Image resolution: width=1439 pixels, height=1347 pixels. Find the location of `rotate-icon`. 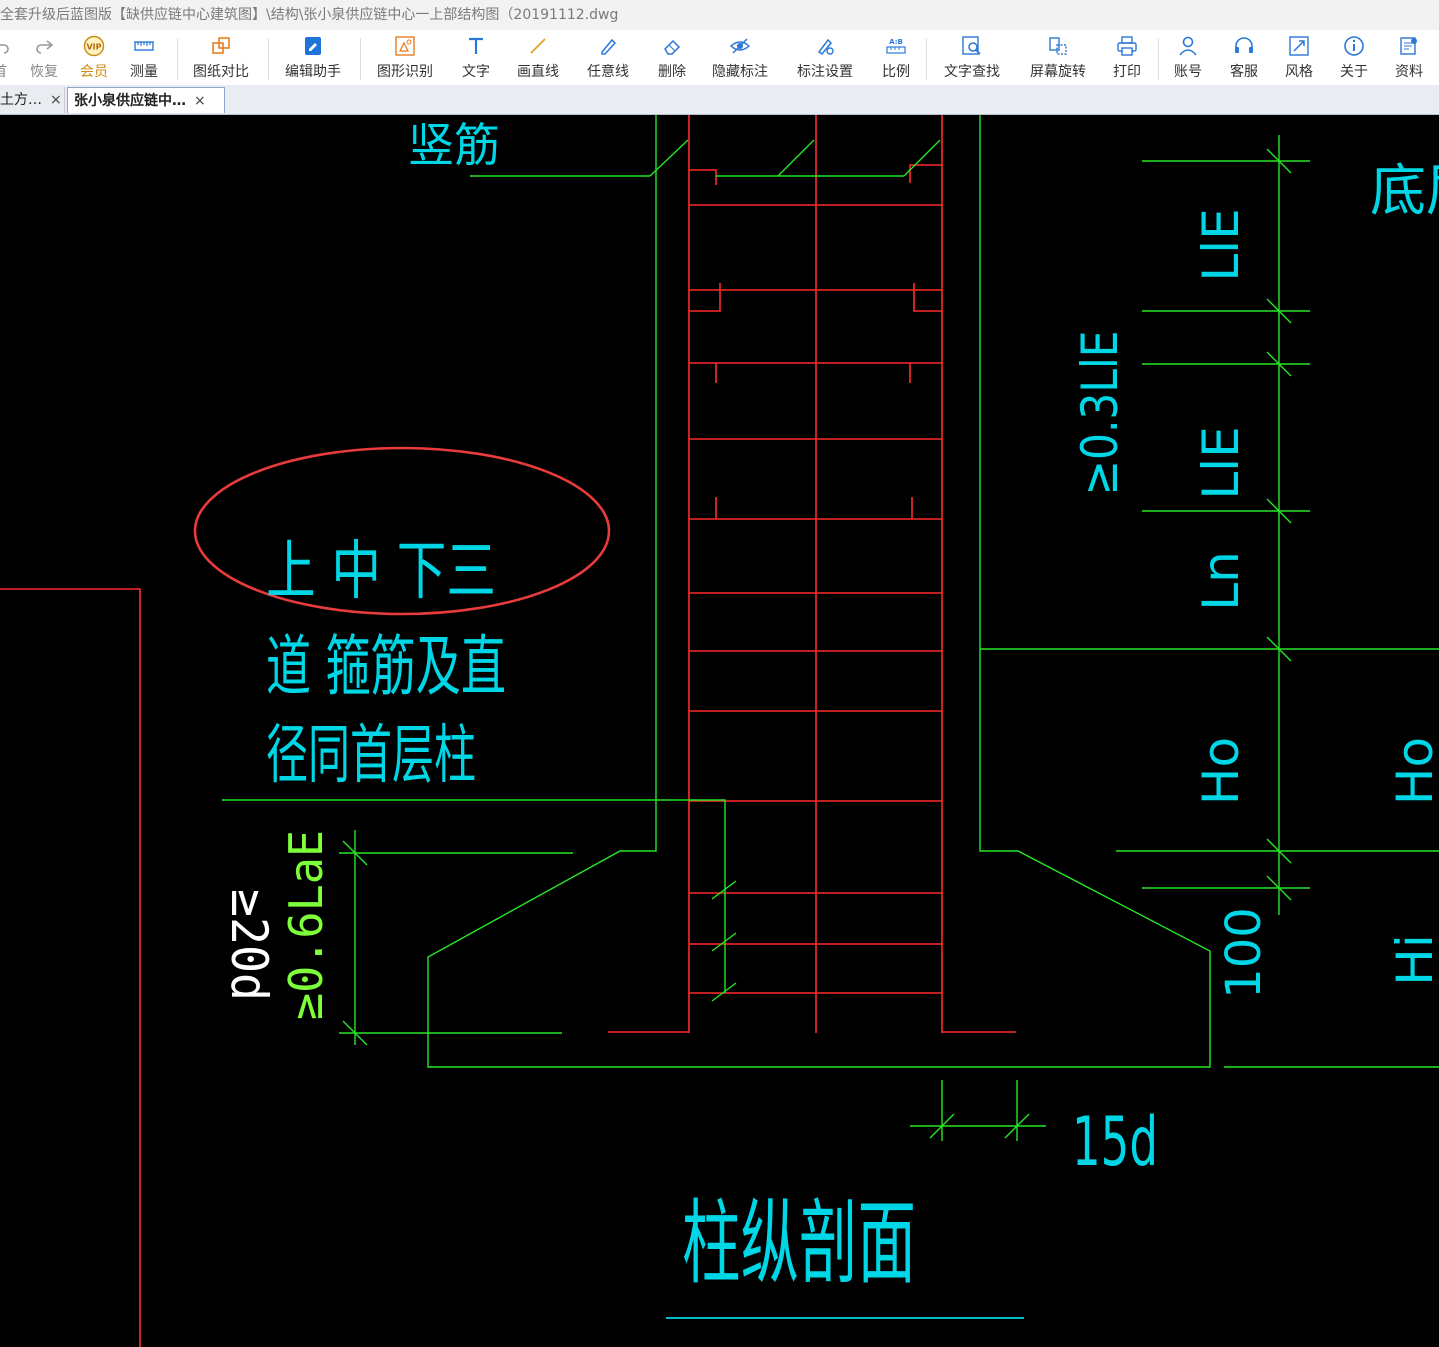

rotate-icon is located at coordinates (1058, 46).